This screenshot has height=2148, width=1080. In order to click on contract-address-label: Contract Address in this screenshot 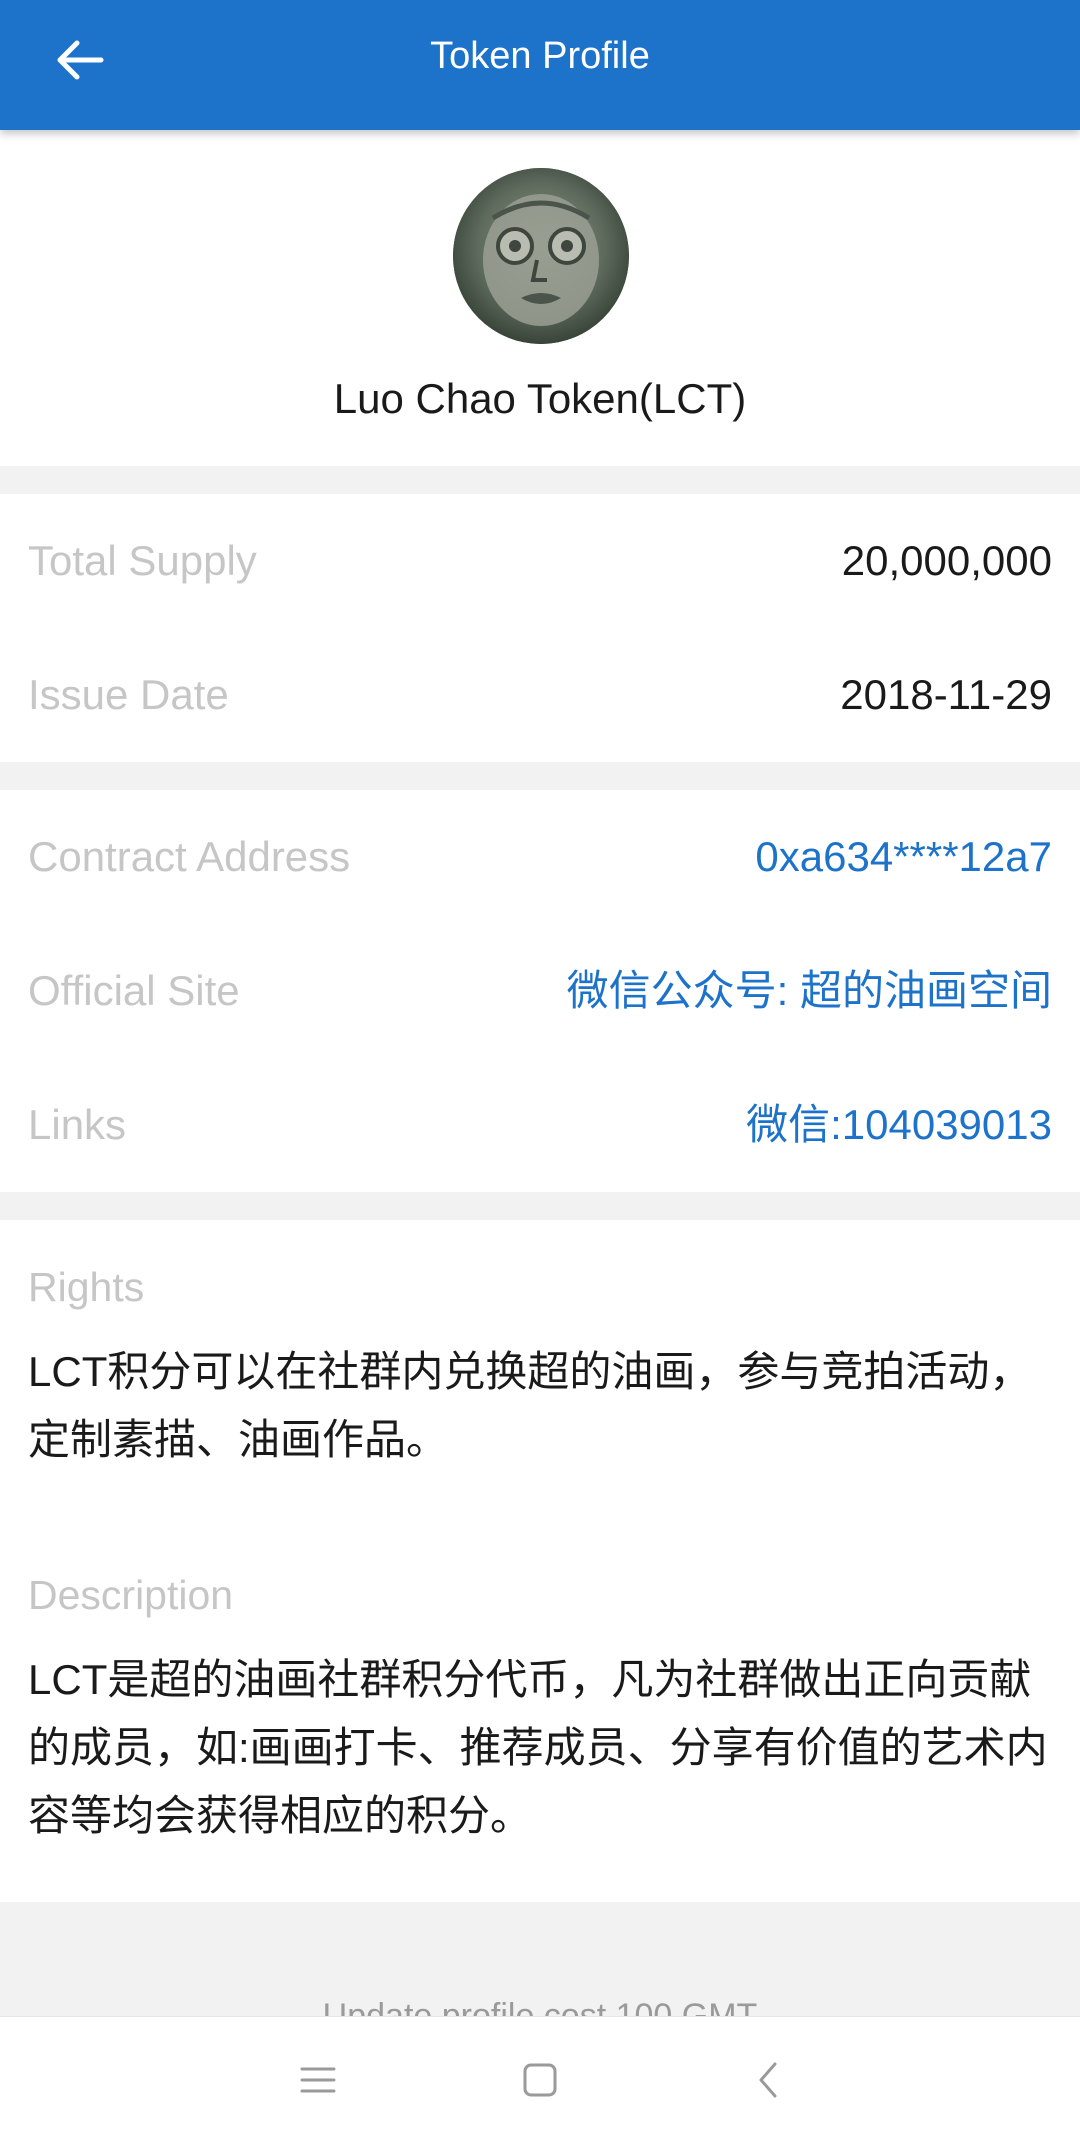, I will do `click(189, 856)`.